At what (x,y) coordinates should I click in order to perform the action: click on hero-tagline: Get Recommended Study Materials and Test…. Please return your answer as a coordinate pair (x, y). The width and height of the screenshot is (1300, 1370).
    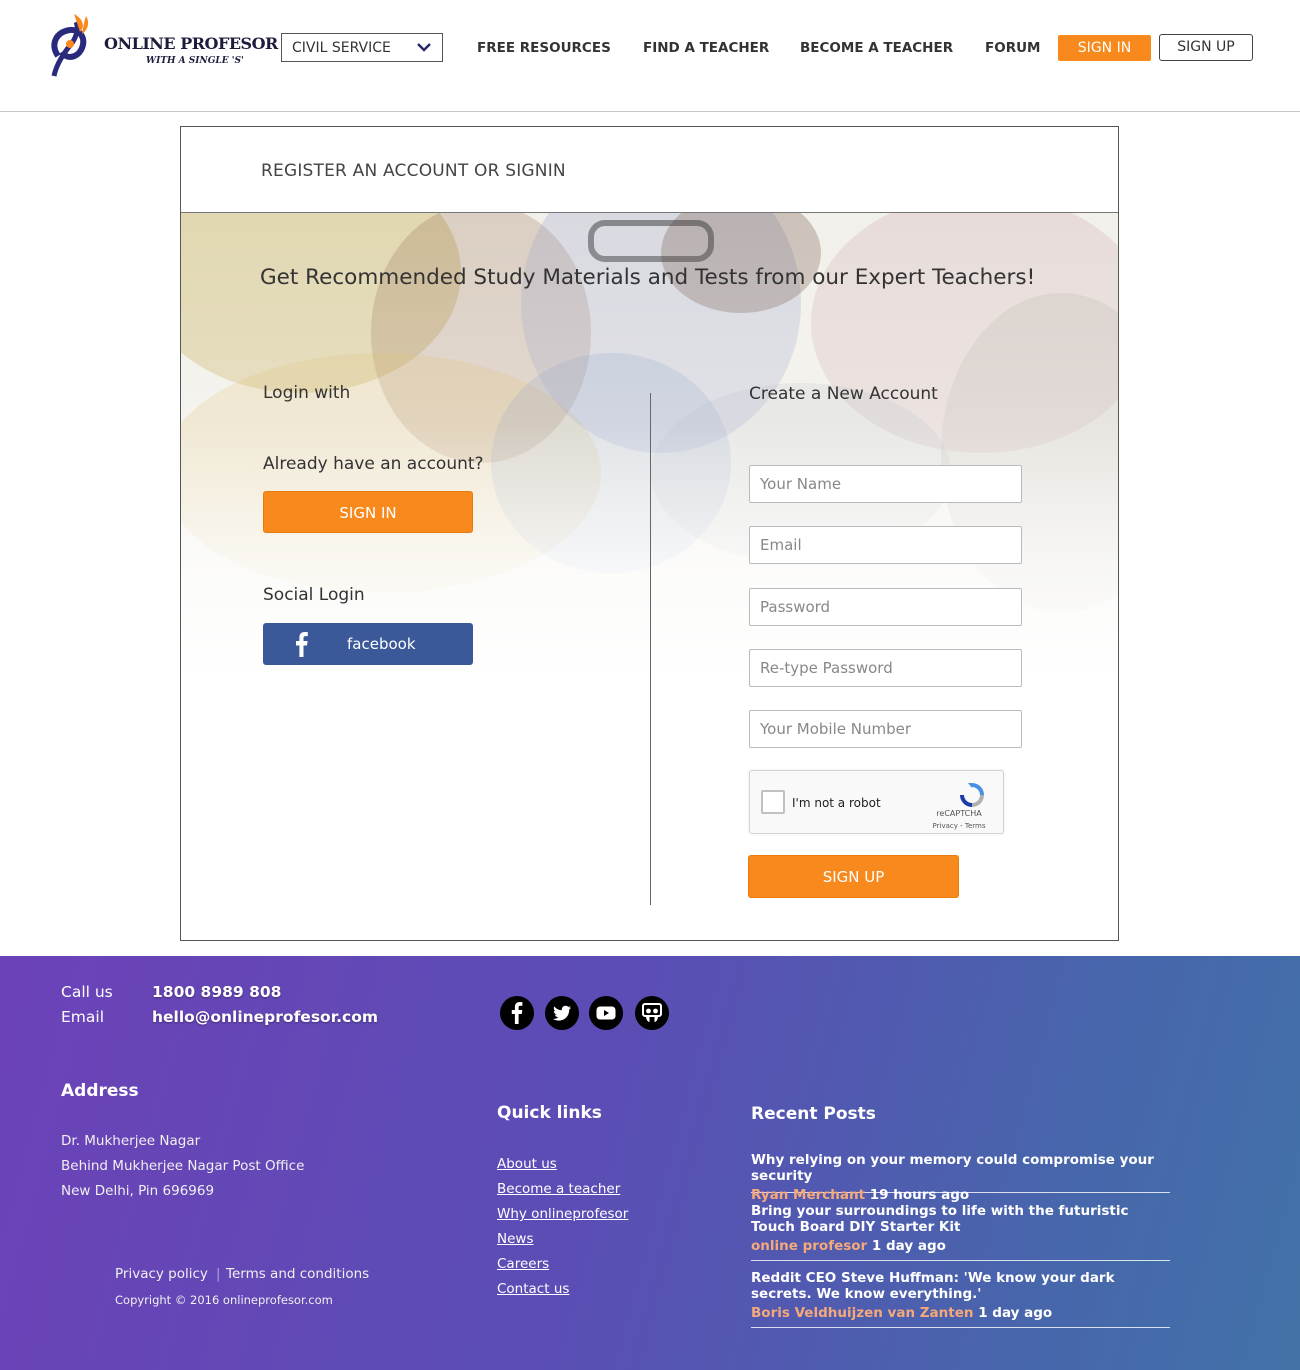
    Looking at the image, I should click on (648, 277).